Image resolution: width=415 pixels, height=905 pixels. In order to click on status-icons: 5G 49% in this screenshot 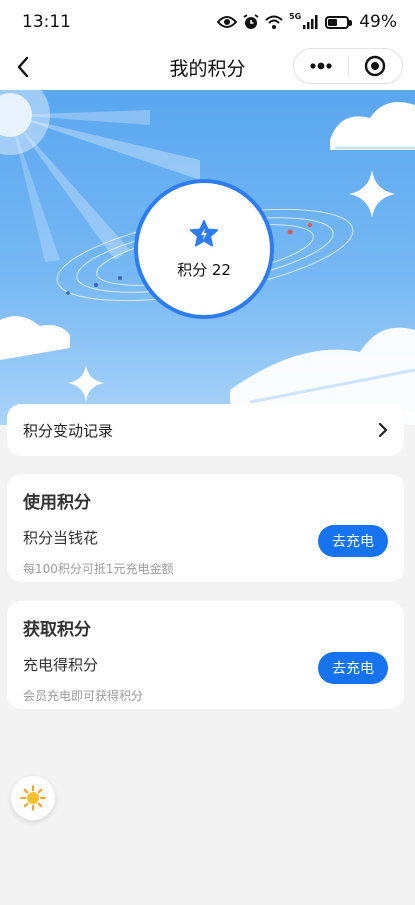, I will do `click(307, 22)`.